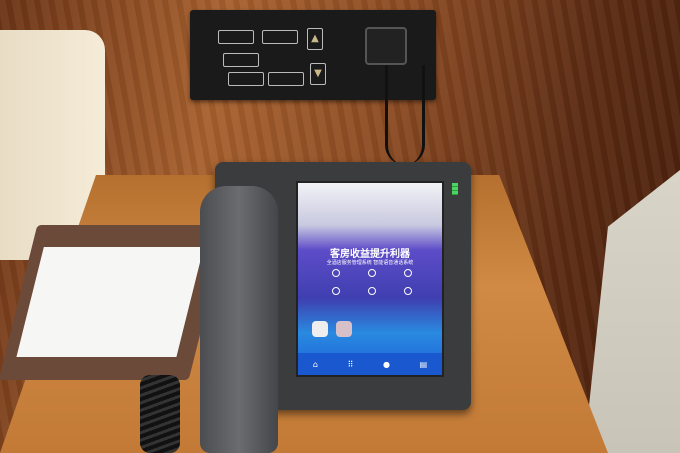  I want to click on person-icon: ●, so click(386, 364).